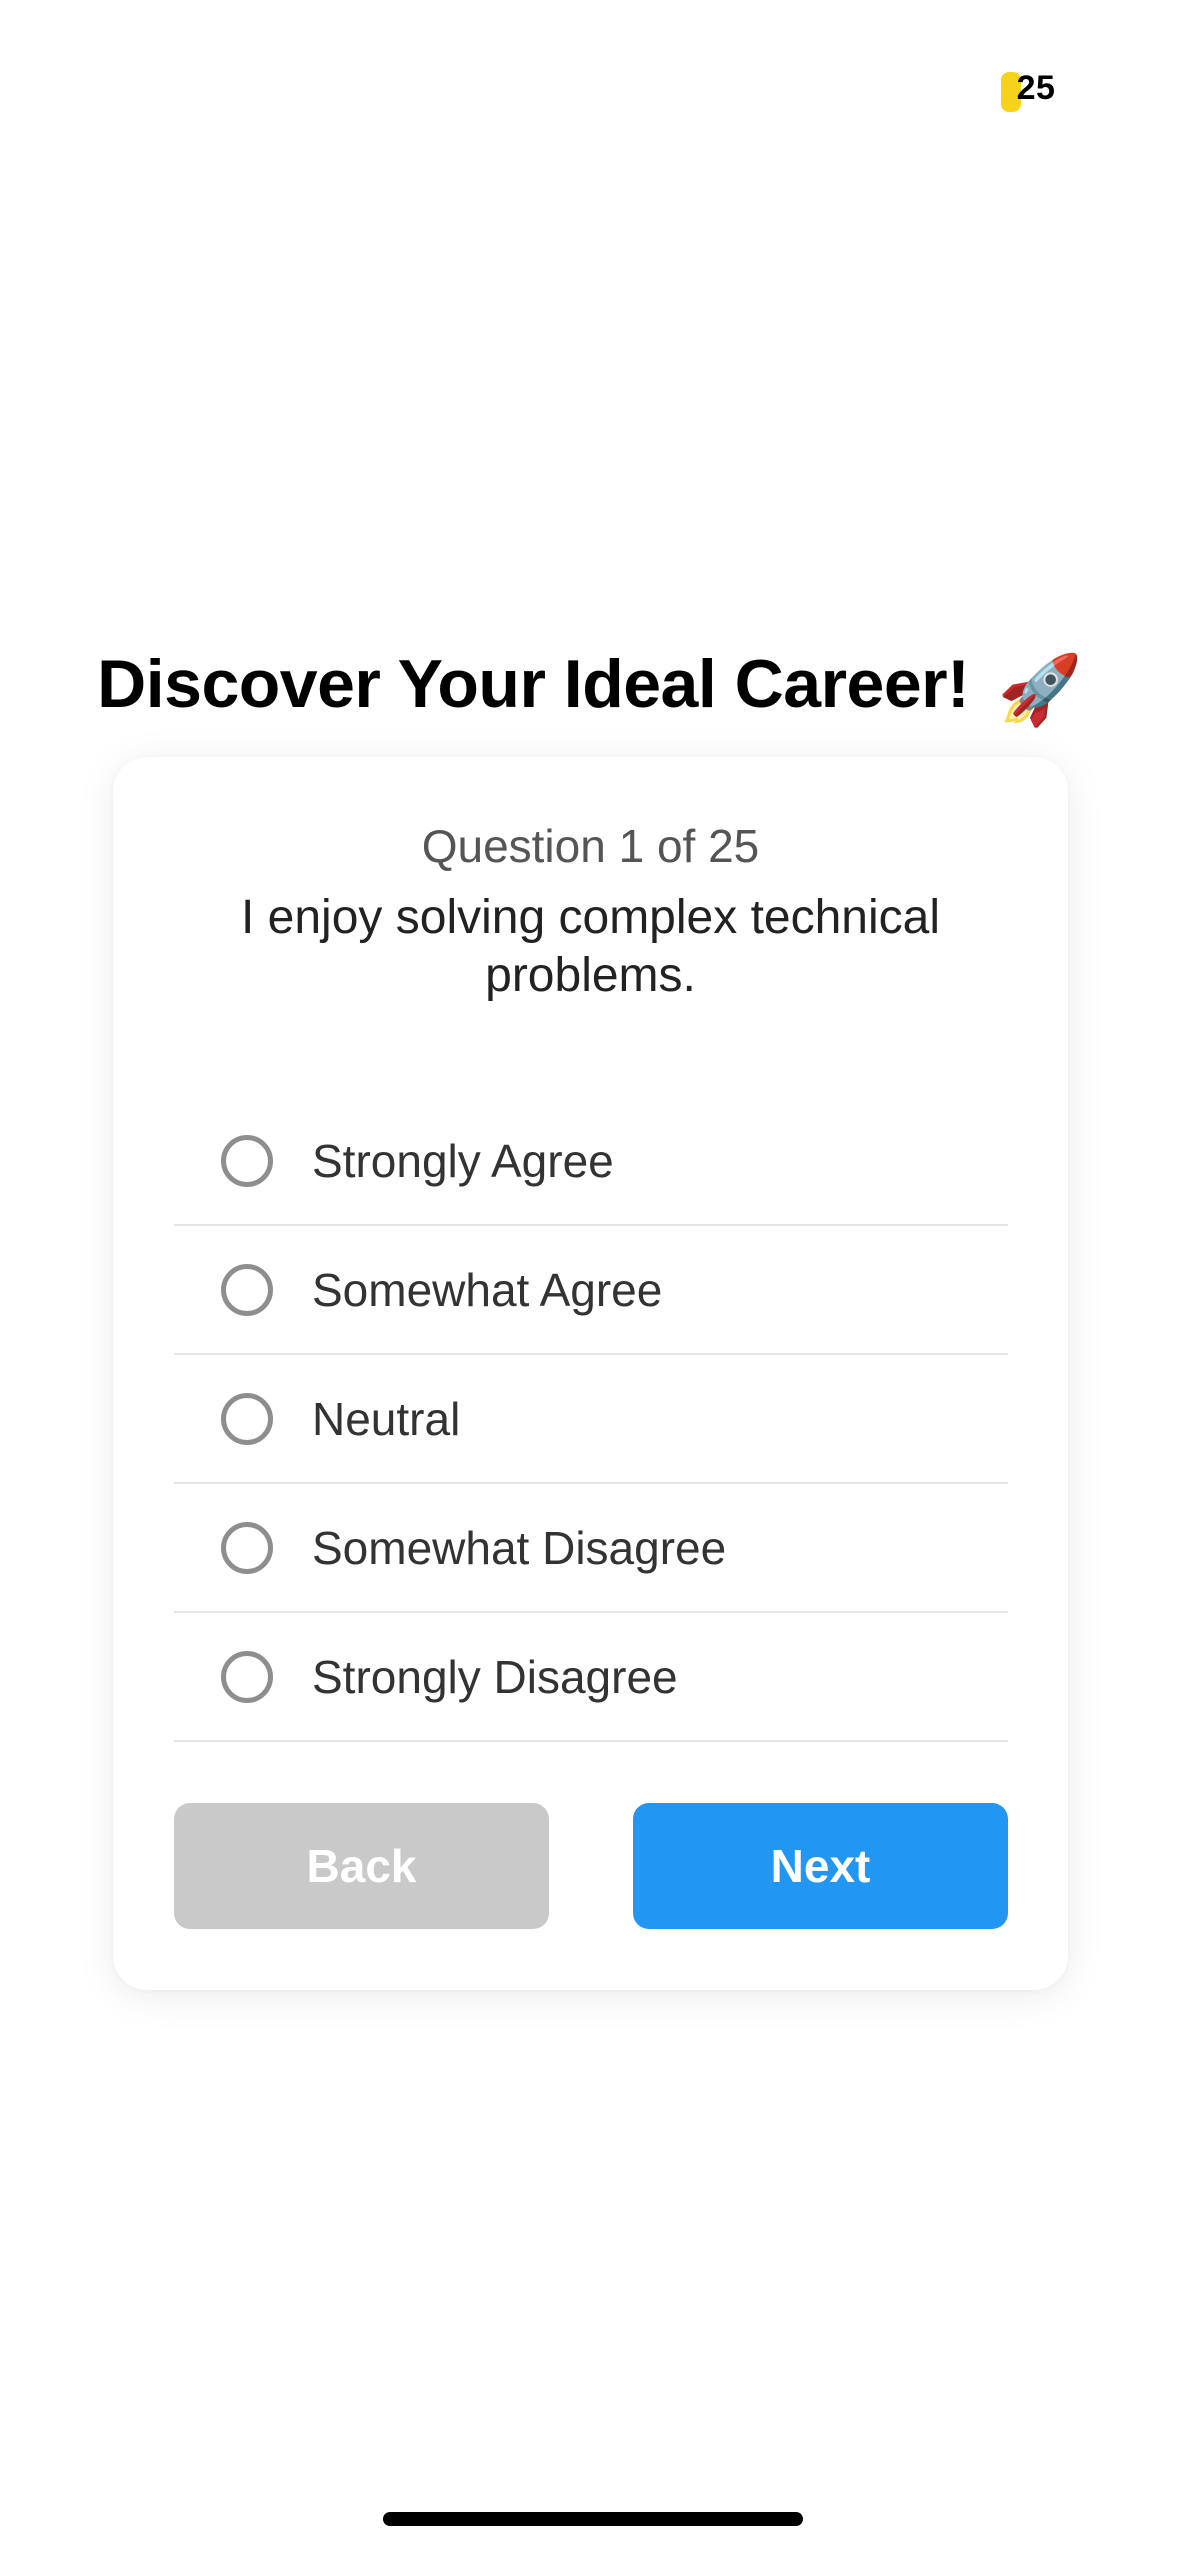 This screenshot has width=1179, height=2556. What do you see at coordinates (533, 684) in the screenshot?
I see `page-title-text: Discover Your Ideal Career!` at bounding box center [533, 684].